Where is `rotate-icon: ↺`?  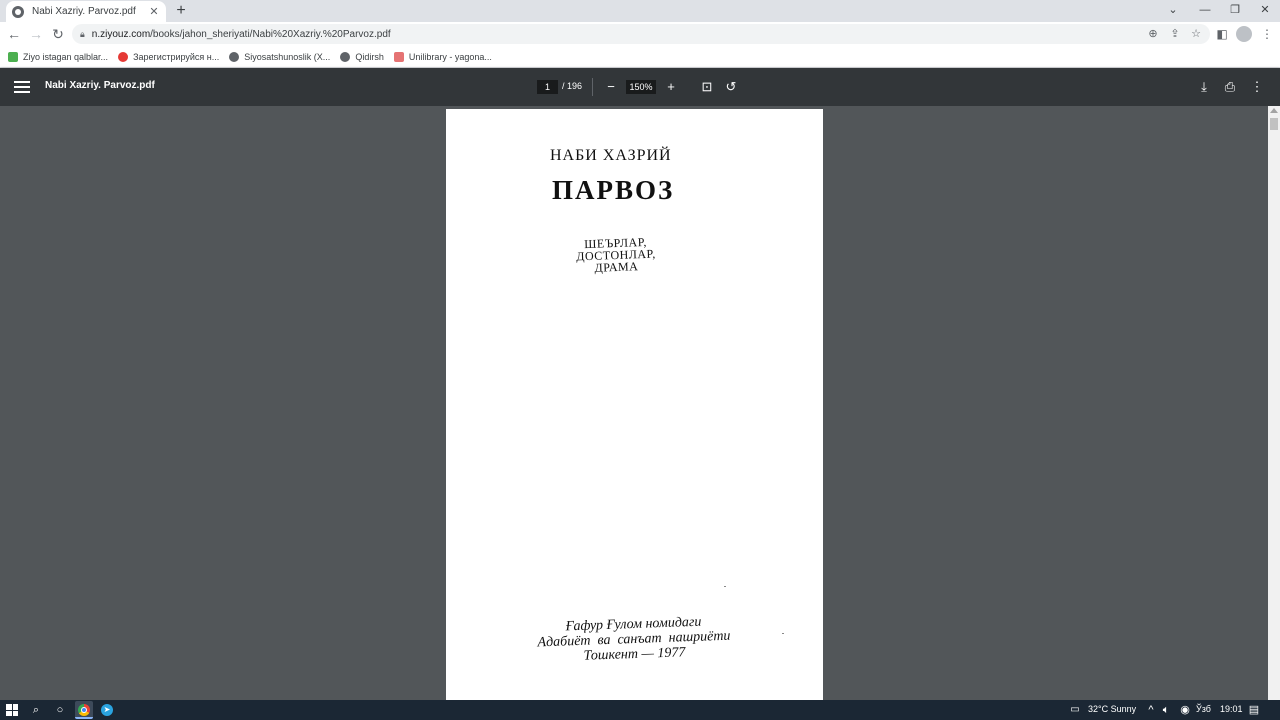 rotate-icon: ↺ is located at coordinates (731, 87).